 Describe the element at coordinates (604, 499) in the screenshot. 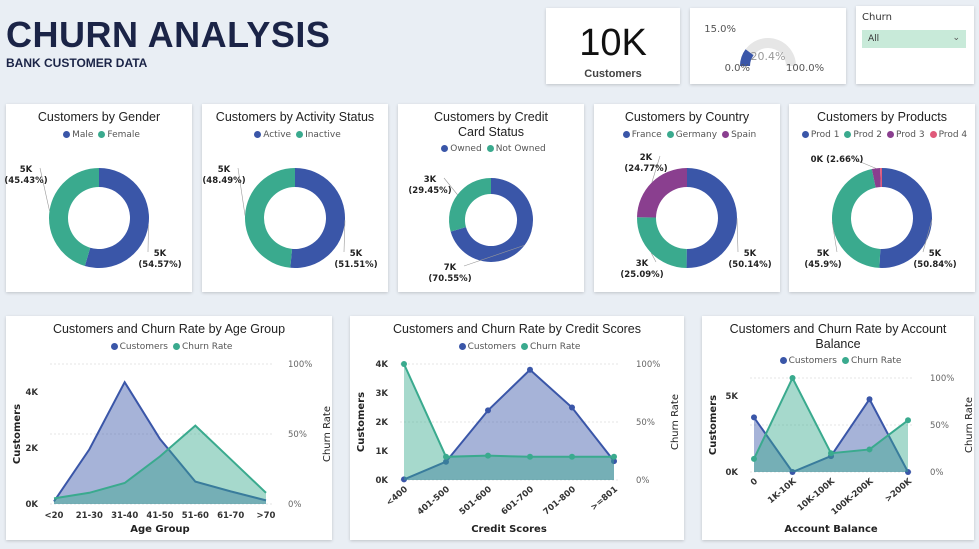

I see `x-tick-label: >=801` at that location.